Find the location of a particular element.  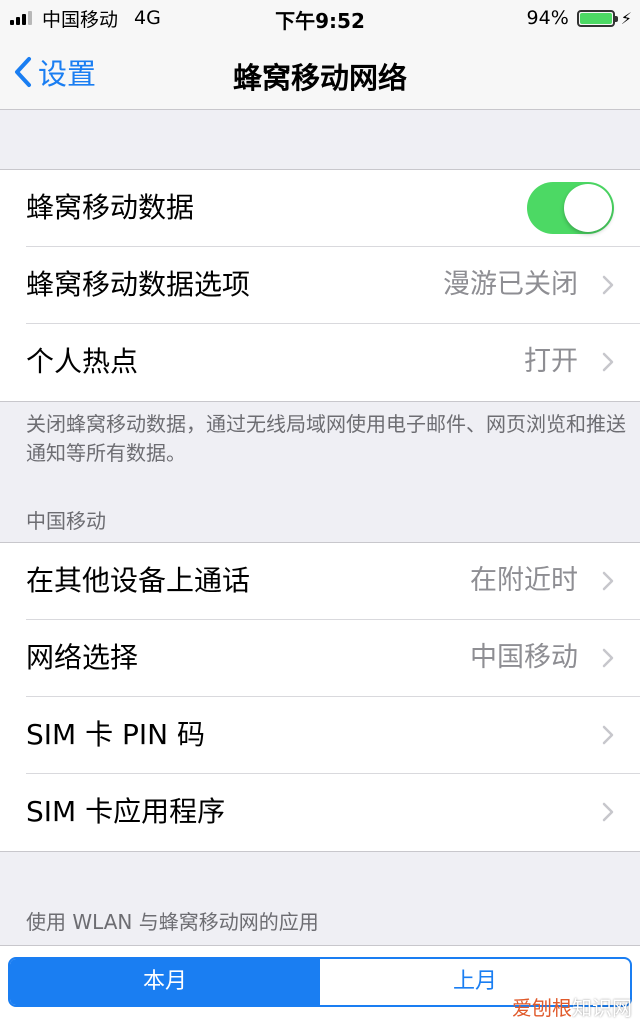

watermark-suffix: 知识网 is located at coordinates (602, 1008).